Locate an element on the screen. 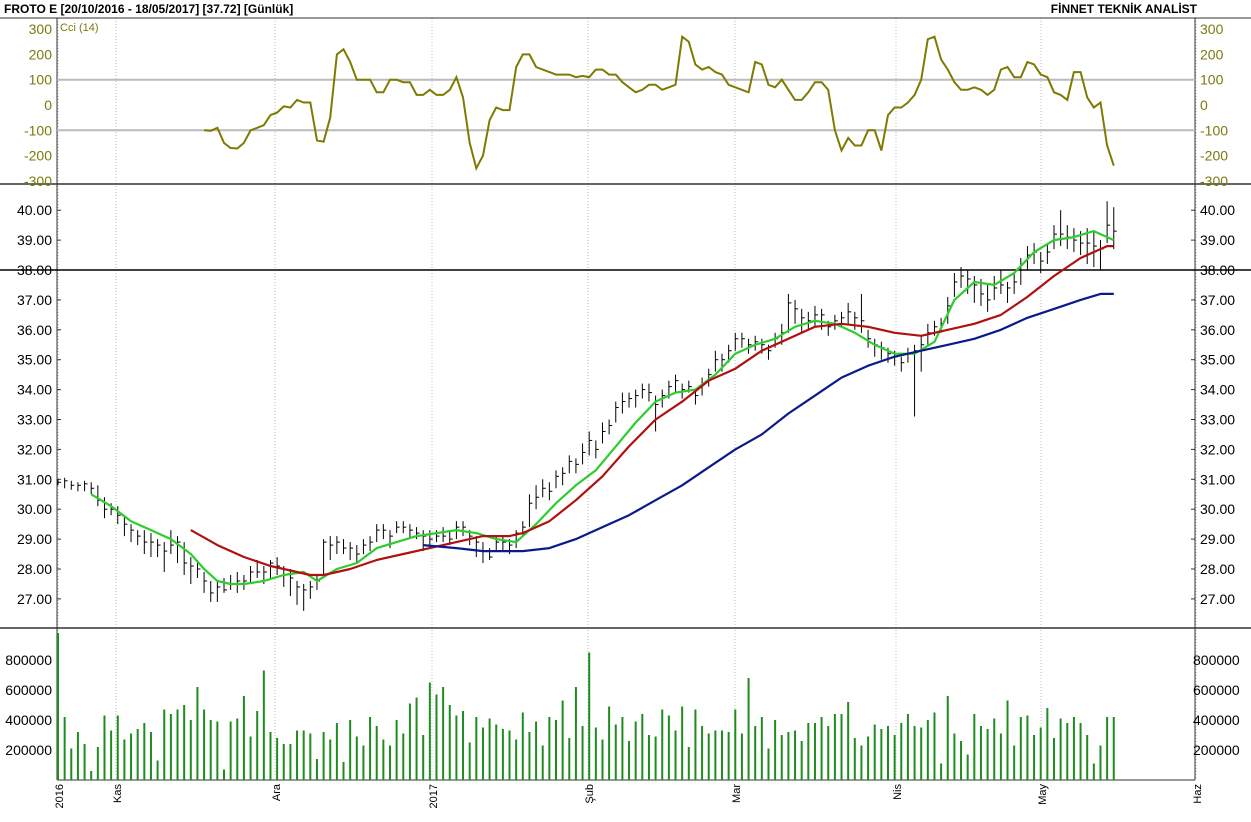  price-y-tick-label-left: 33.00 is located at coordinates (34, 420).